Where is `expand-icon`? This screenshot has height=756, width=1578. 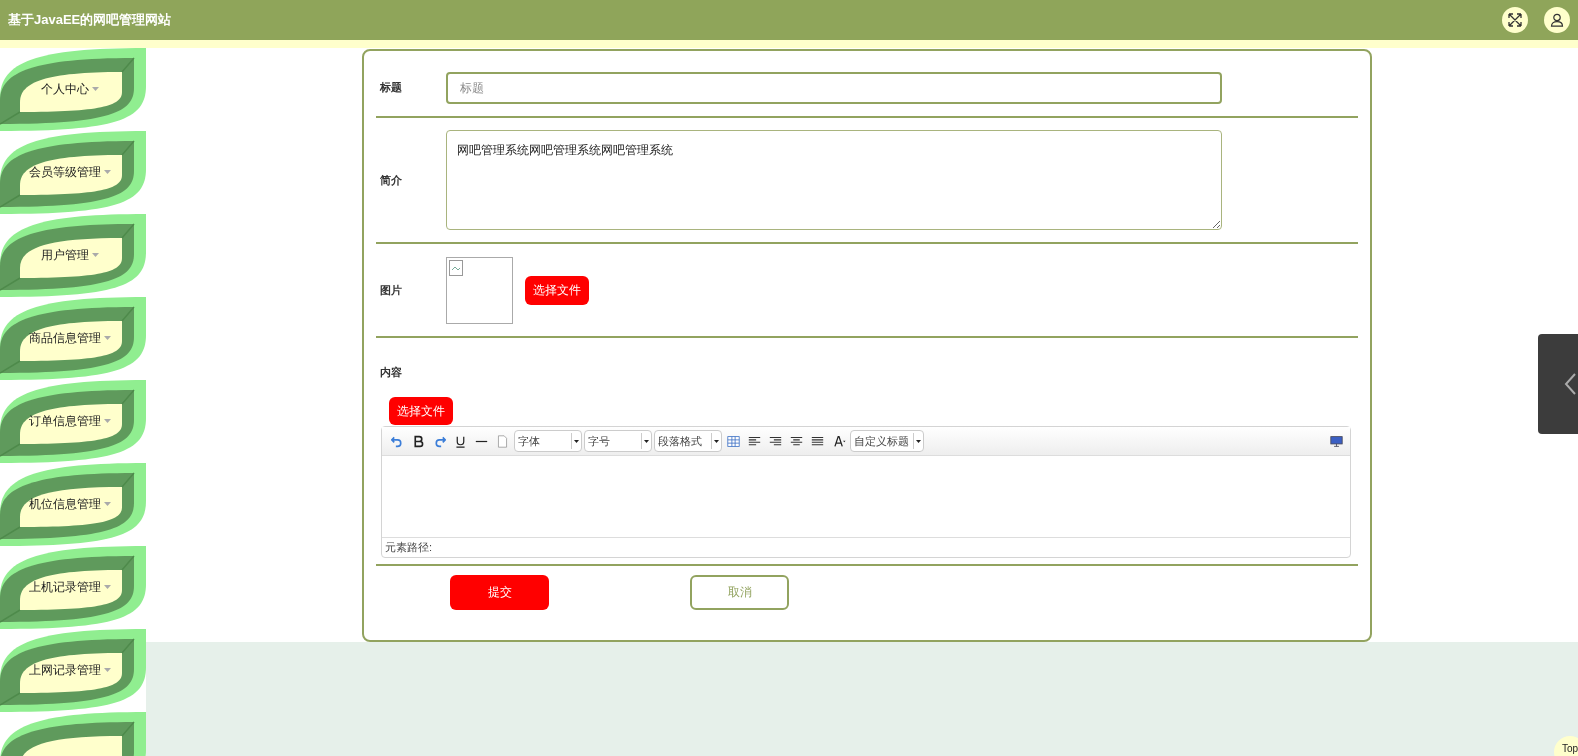
expand-icon is located at coordinates (1515, 20).